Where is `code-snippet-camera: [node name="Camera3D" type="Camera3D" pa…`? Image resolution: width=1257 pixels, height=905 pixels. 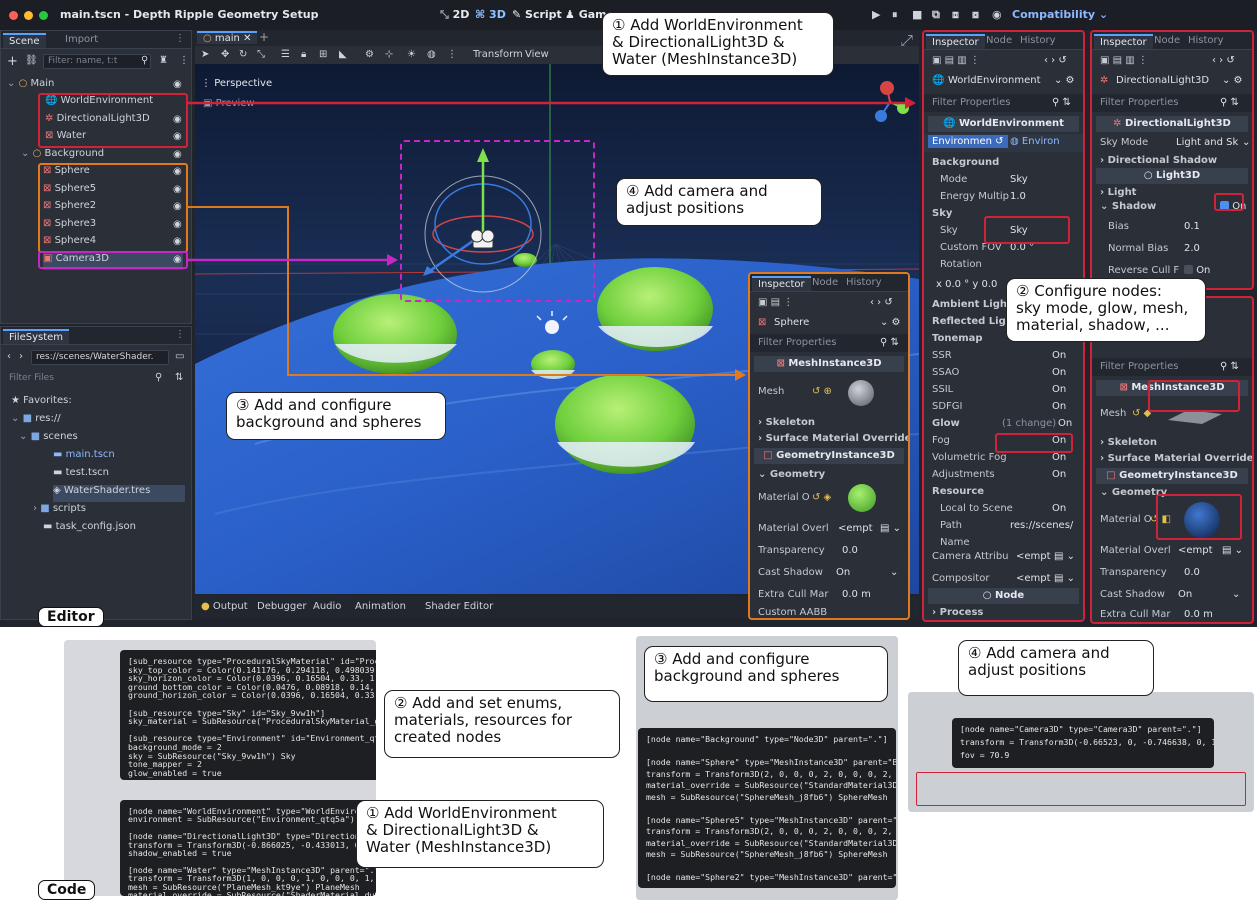 code-snippet-camera: [node name="Camera3D" type="Camera3D" pa… is located at coordinates (1083, 743).